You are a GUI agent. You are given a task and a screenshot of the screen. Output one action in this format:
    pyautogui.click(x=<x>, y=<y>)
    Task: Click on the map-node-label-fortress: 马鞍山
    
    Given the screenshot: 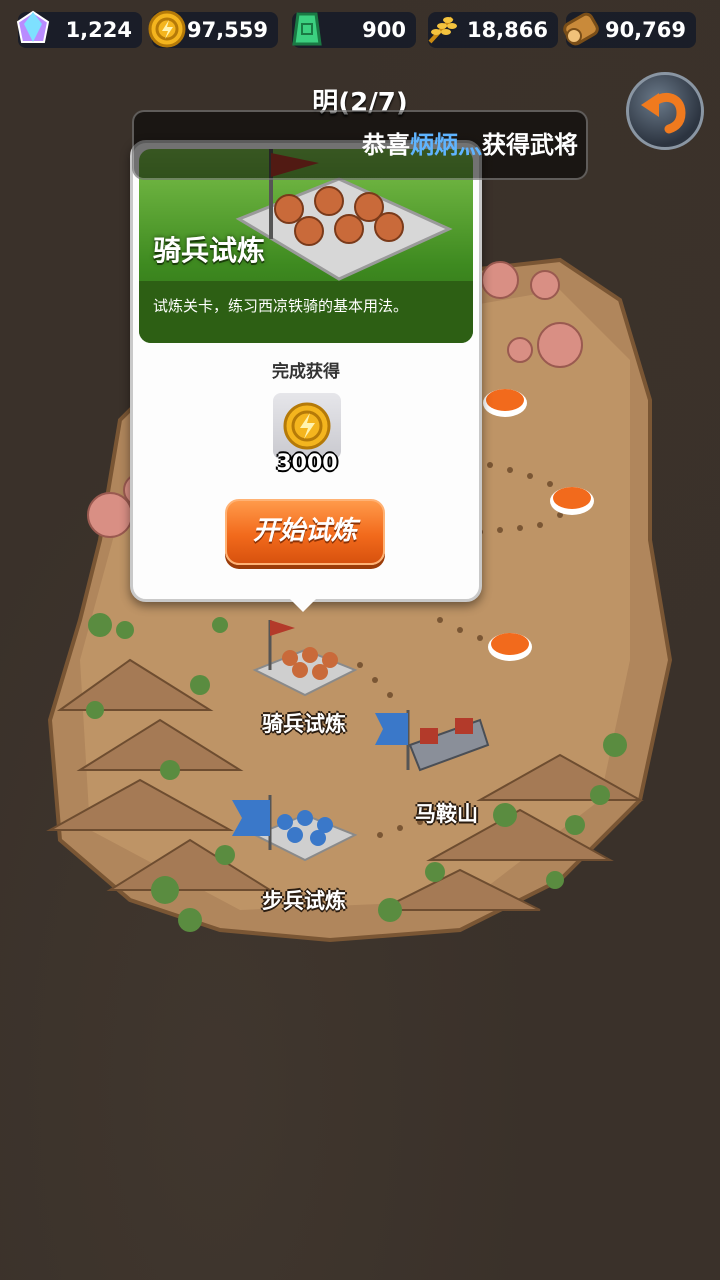 What is the action you would take?
    pyautogui.click(x=446, y=813)
    